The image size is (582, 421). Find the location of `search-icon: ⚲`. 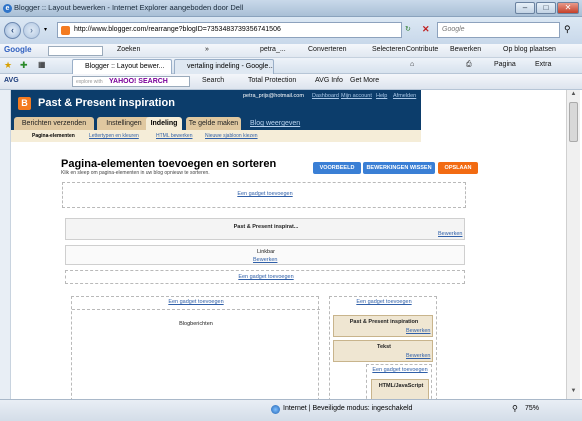

search-icon: ⚲ is located at coordinates (567, 29).